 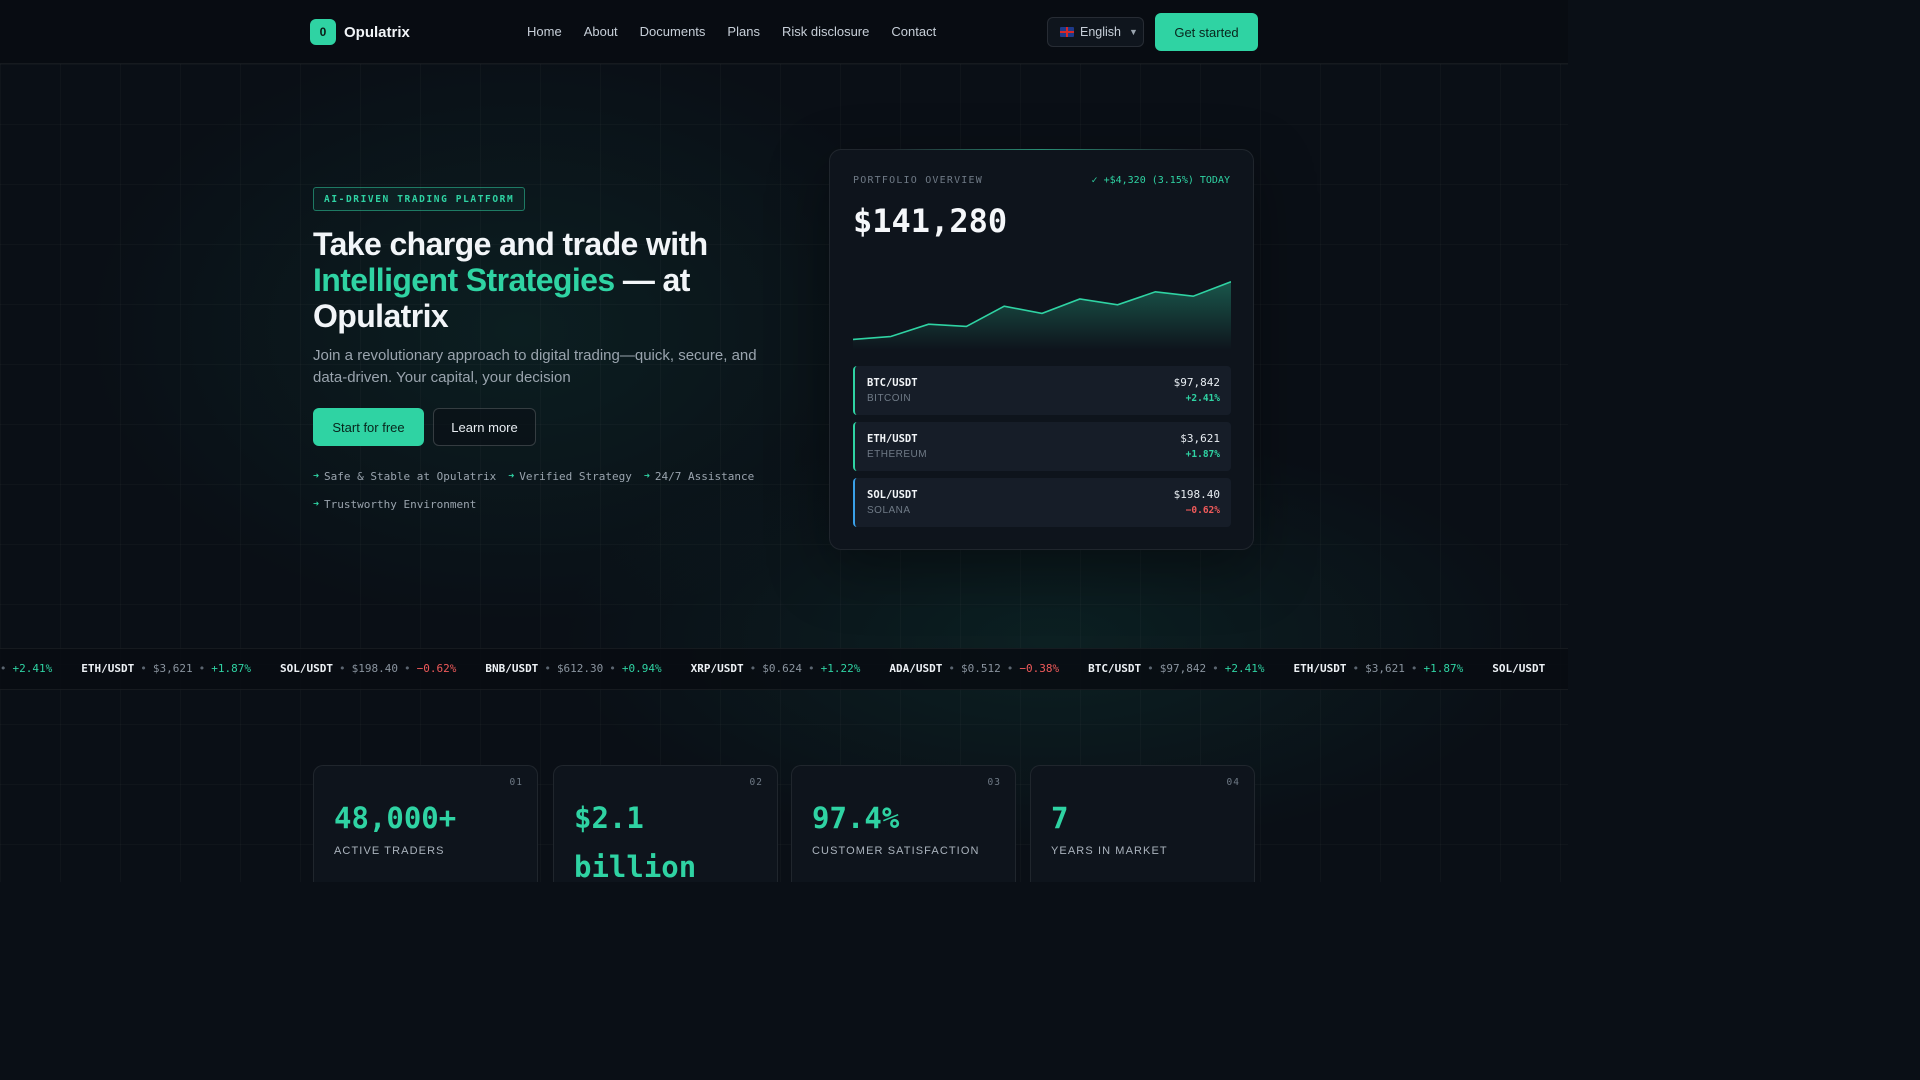 What do you see at coordinates (374, 668) in the screenshot?
I see `ticker-price: $198.40` at bounding box center [374, 668].